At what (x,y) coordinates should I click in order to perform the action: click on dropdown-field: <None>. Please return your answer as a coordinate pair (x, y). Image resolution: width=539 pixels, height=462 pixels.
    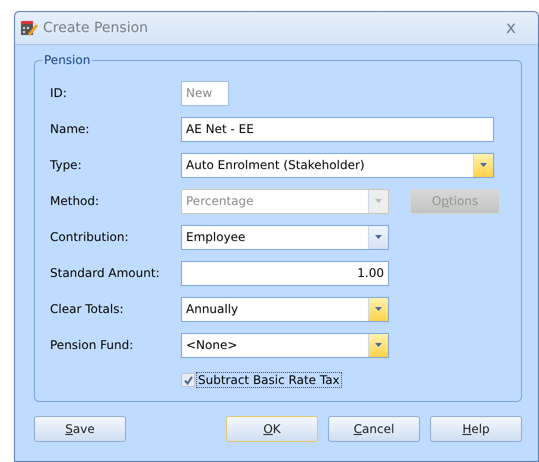
    Looking at the image, I should click on (285, 345).